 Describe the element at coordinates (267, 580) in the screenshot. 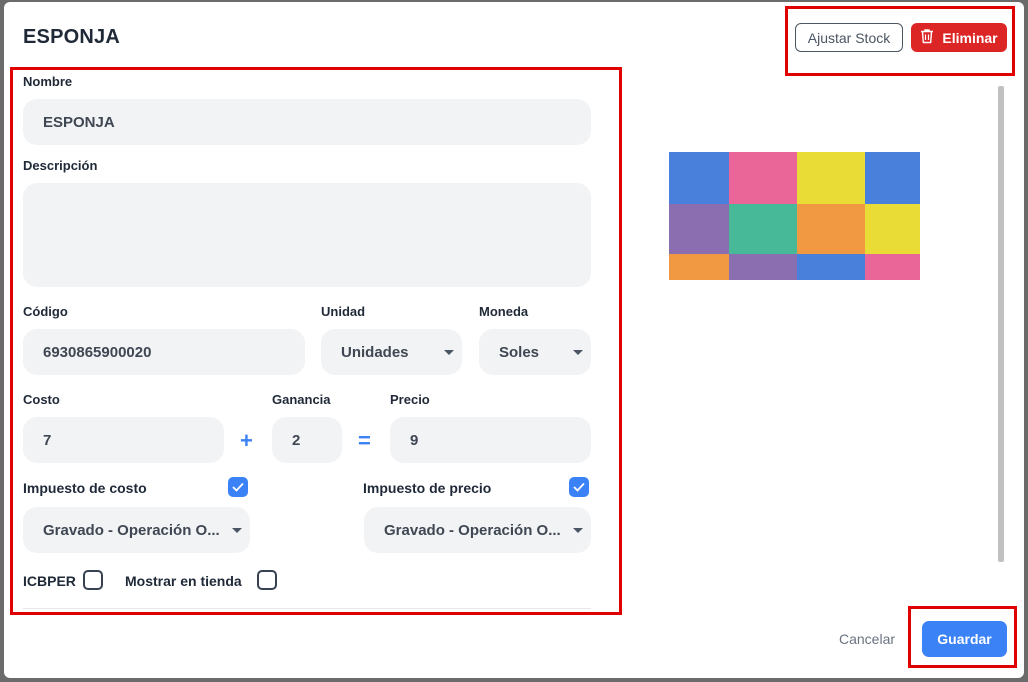

I see `show-in-store-checkbox` at that location.